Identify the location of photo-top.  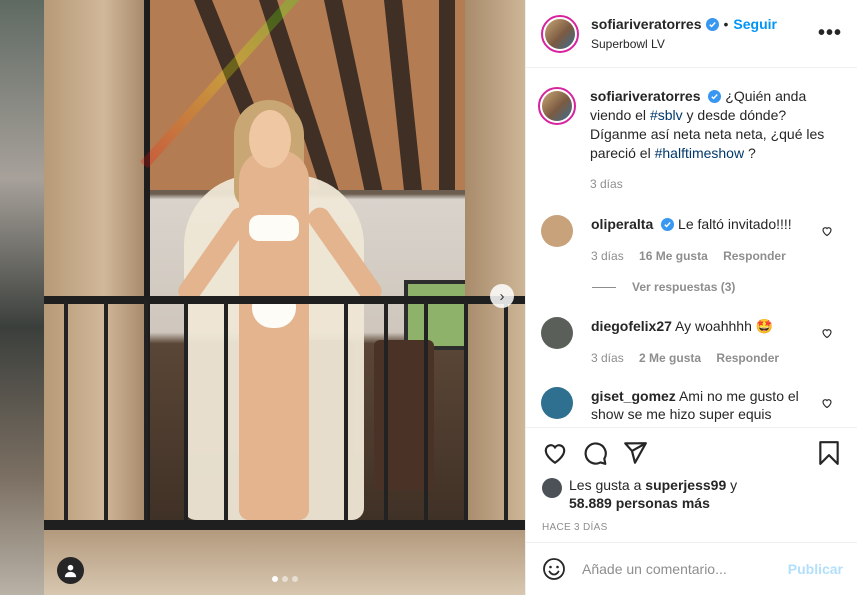
(274, 228).